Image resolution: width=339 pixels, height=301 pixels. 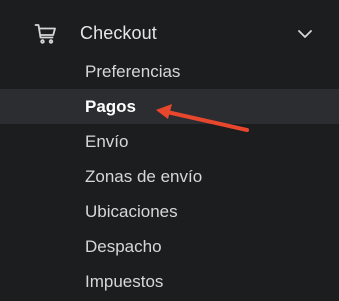 What do you see at coordinates (169, 141) in the screenshot?
I see `nav-item-envio: Envío` at bounding box center [169, 141].